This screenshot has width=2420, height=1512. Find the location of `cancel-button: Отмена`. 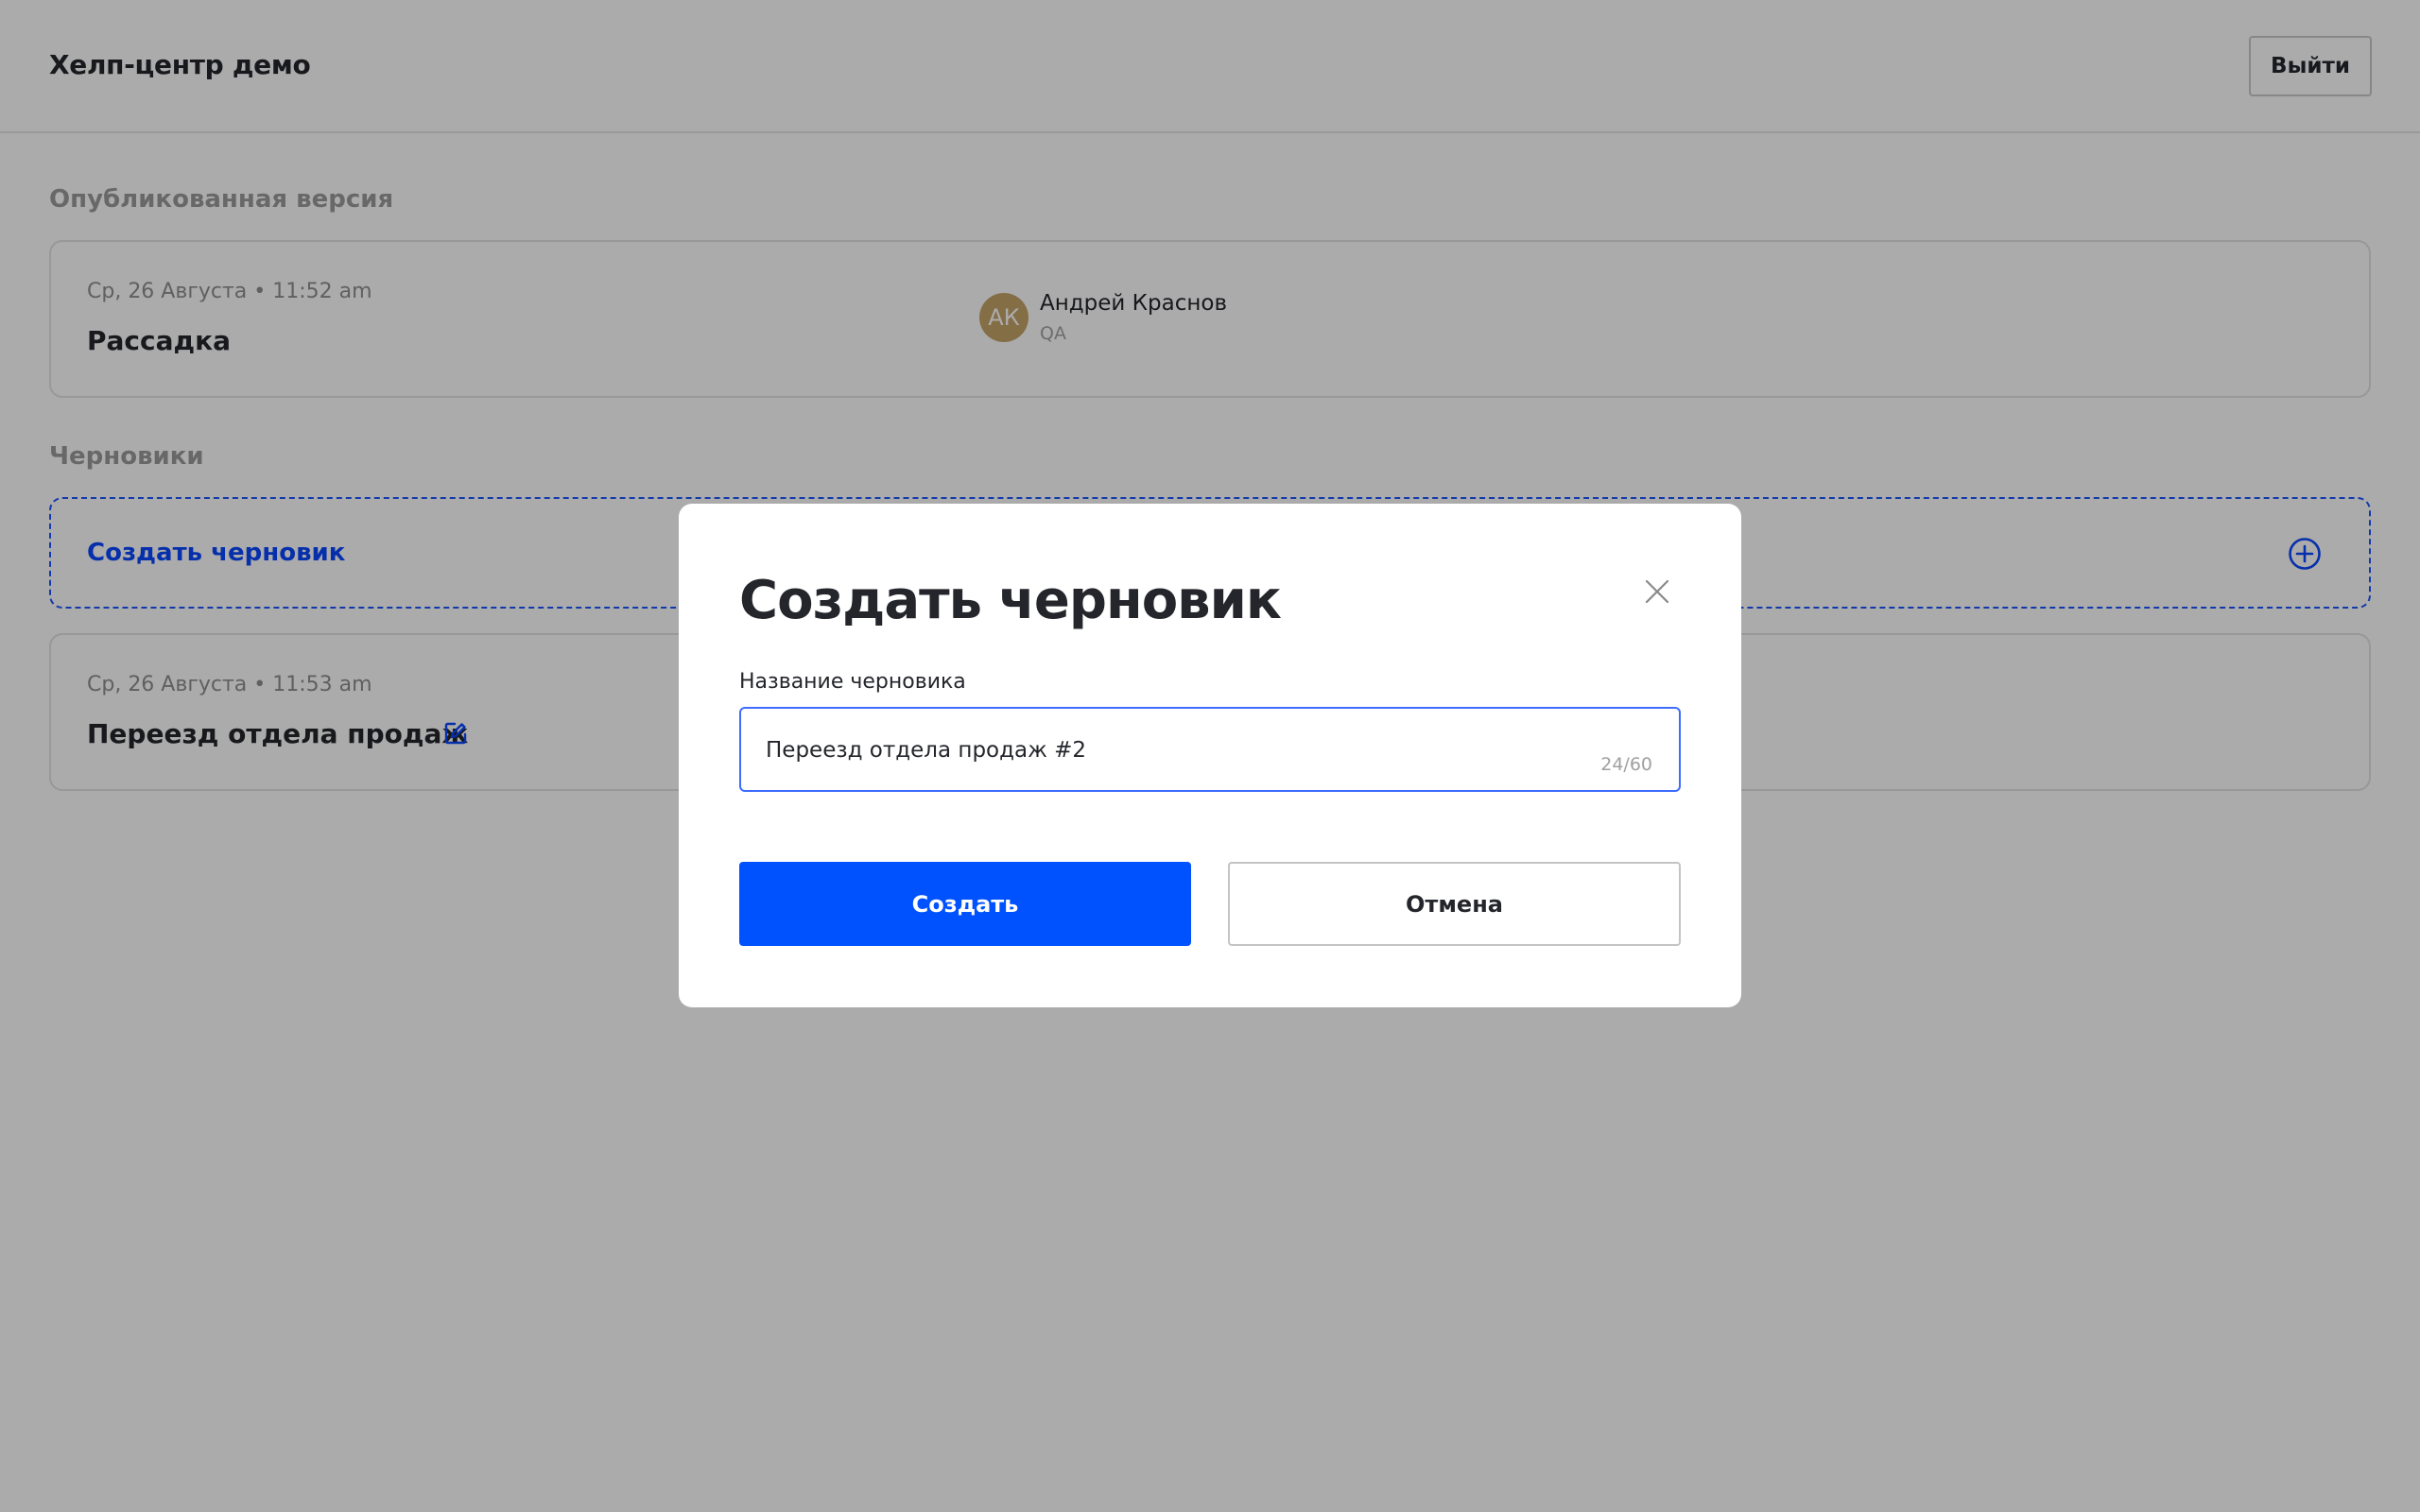

cancel-button: Отмена is located at coordinates (1454, 904).